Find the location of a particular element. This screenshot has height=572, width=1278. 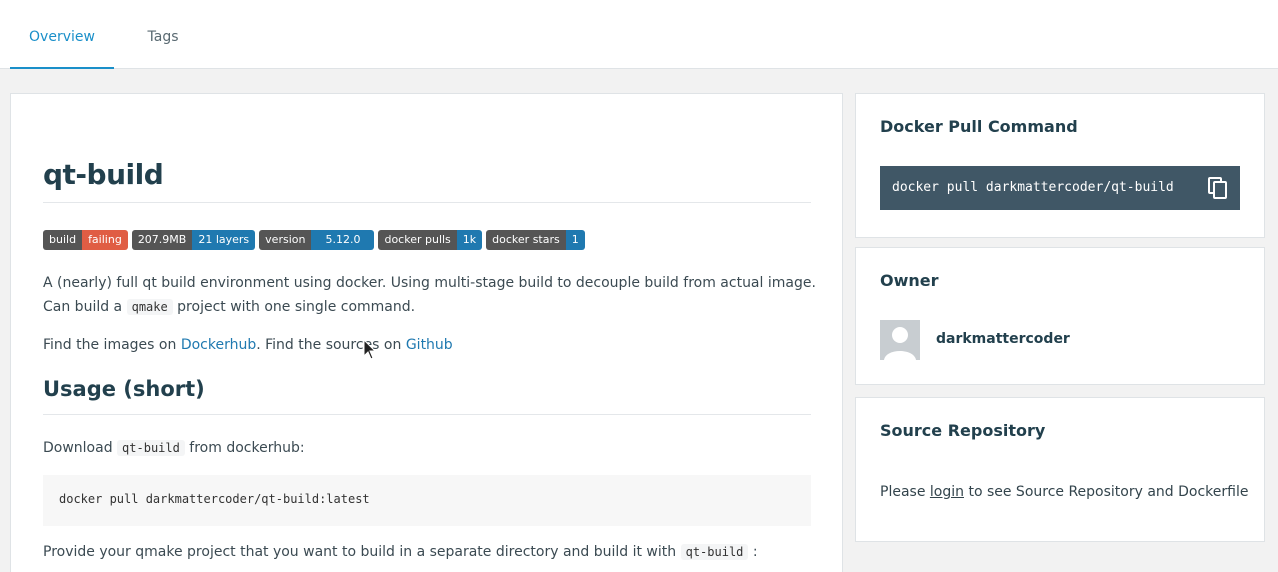

readme-title: qt-build is located at coordinates (103, 174).